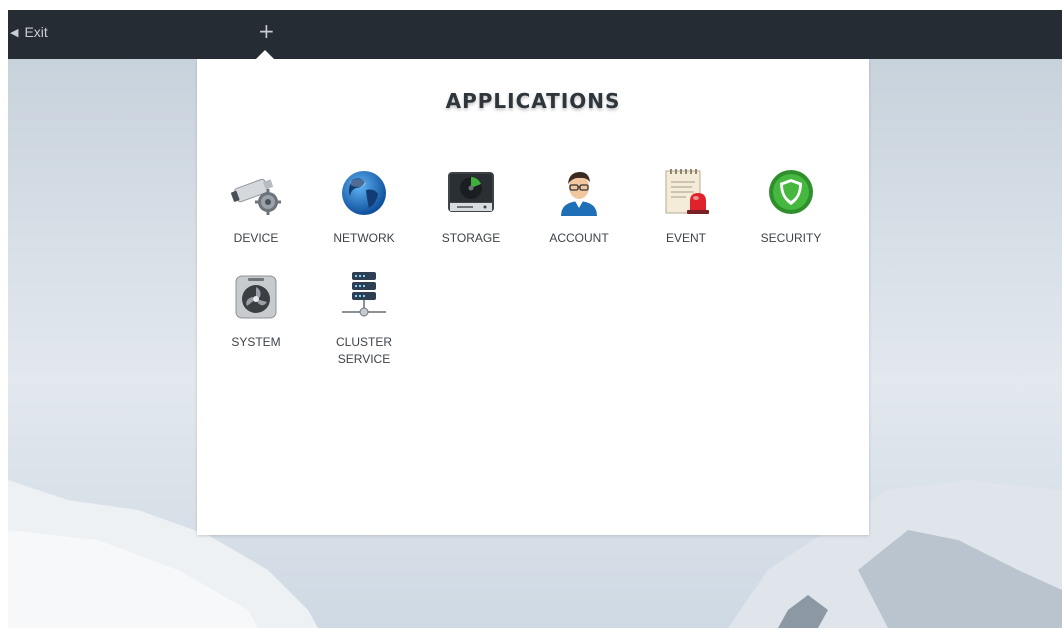 The image size is (1062, 628). What do you see at coordinates (36, 32) in the screenshot?
I see `exit-label: Exit` at bounding box center [36, 32].